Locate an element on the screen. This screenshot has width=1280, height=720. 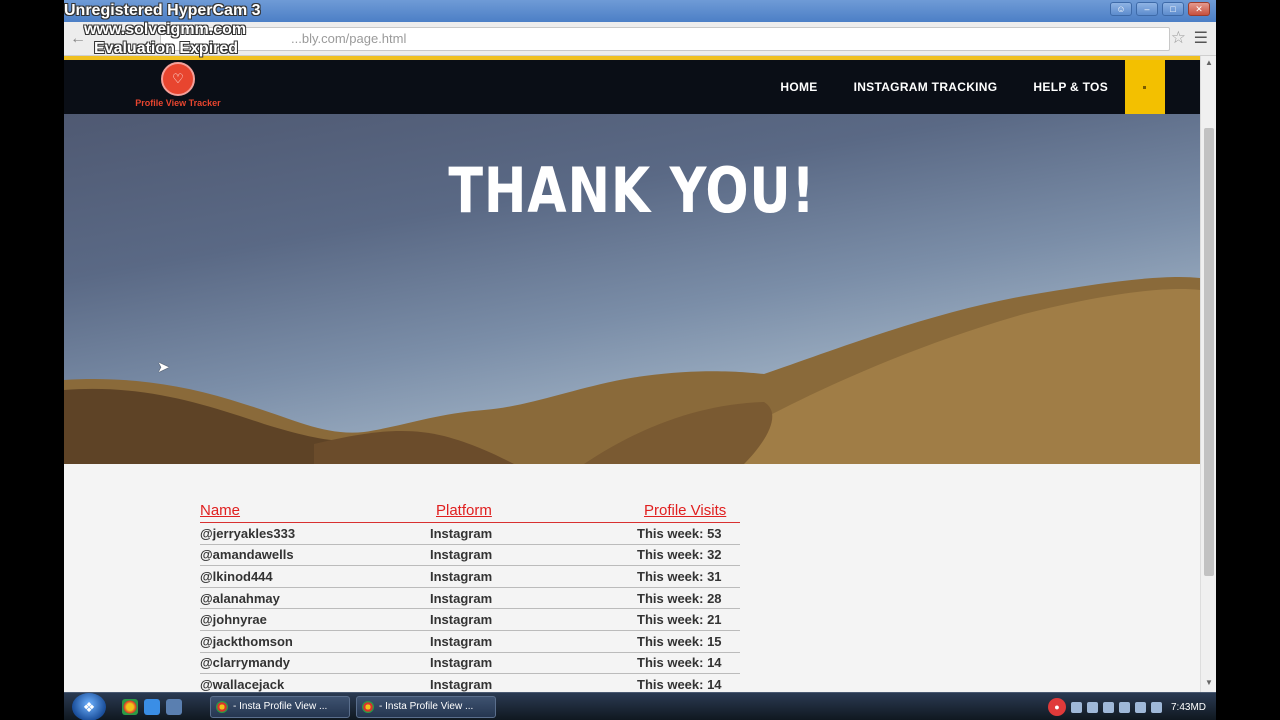
table-row: @johnyrae Instagram This week: 21 is located at coordinates (470, 620).